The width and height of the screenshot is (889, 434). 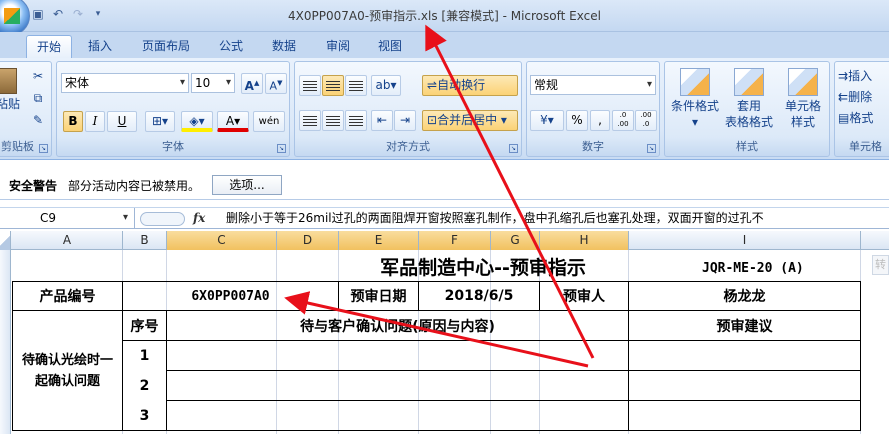 I want to click on increase-indent-icon: ⇥, so click(x=405, y=120).